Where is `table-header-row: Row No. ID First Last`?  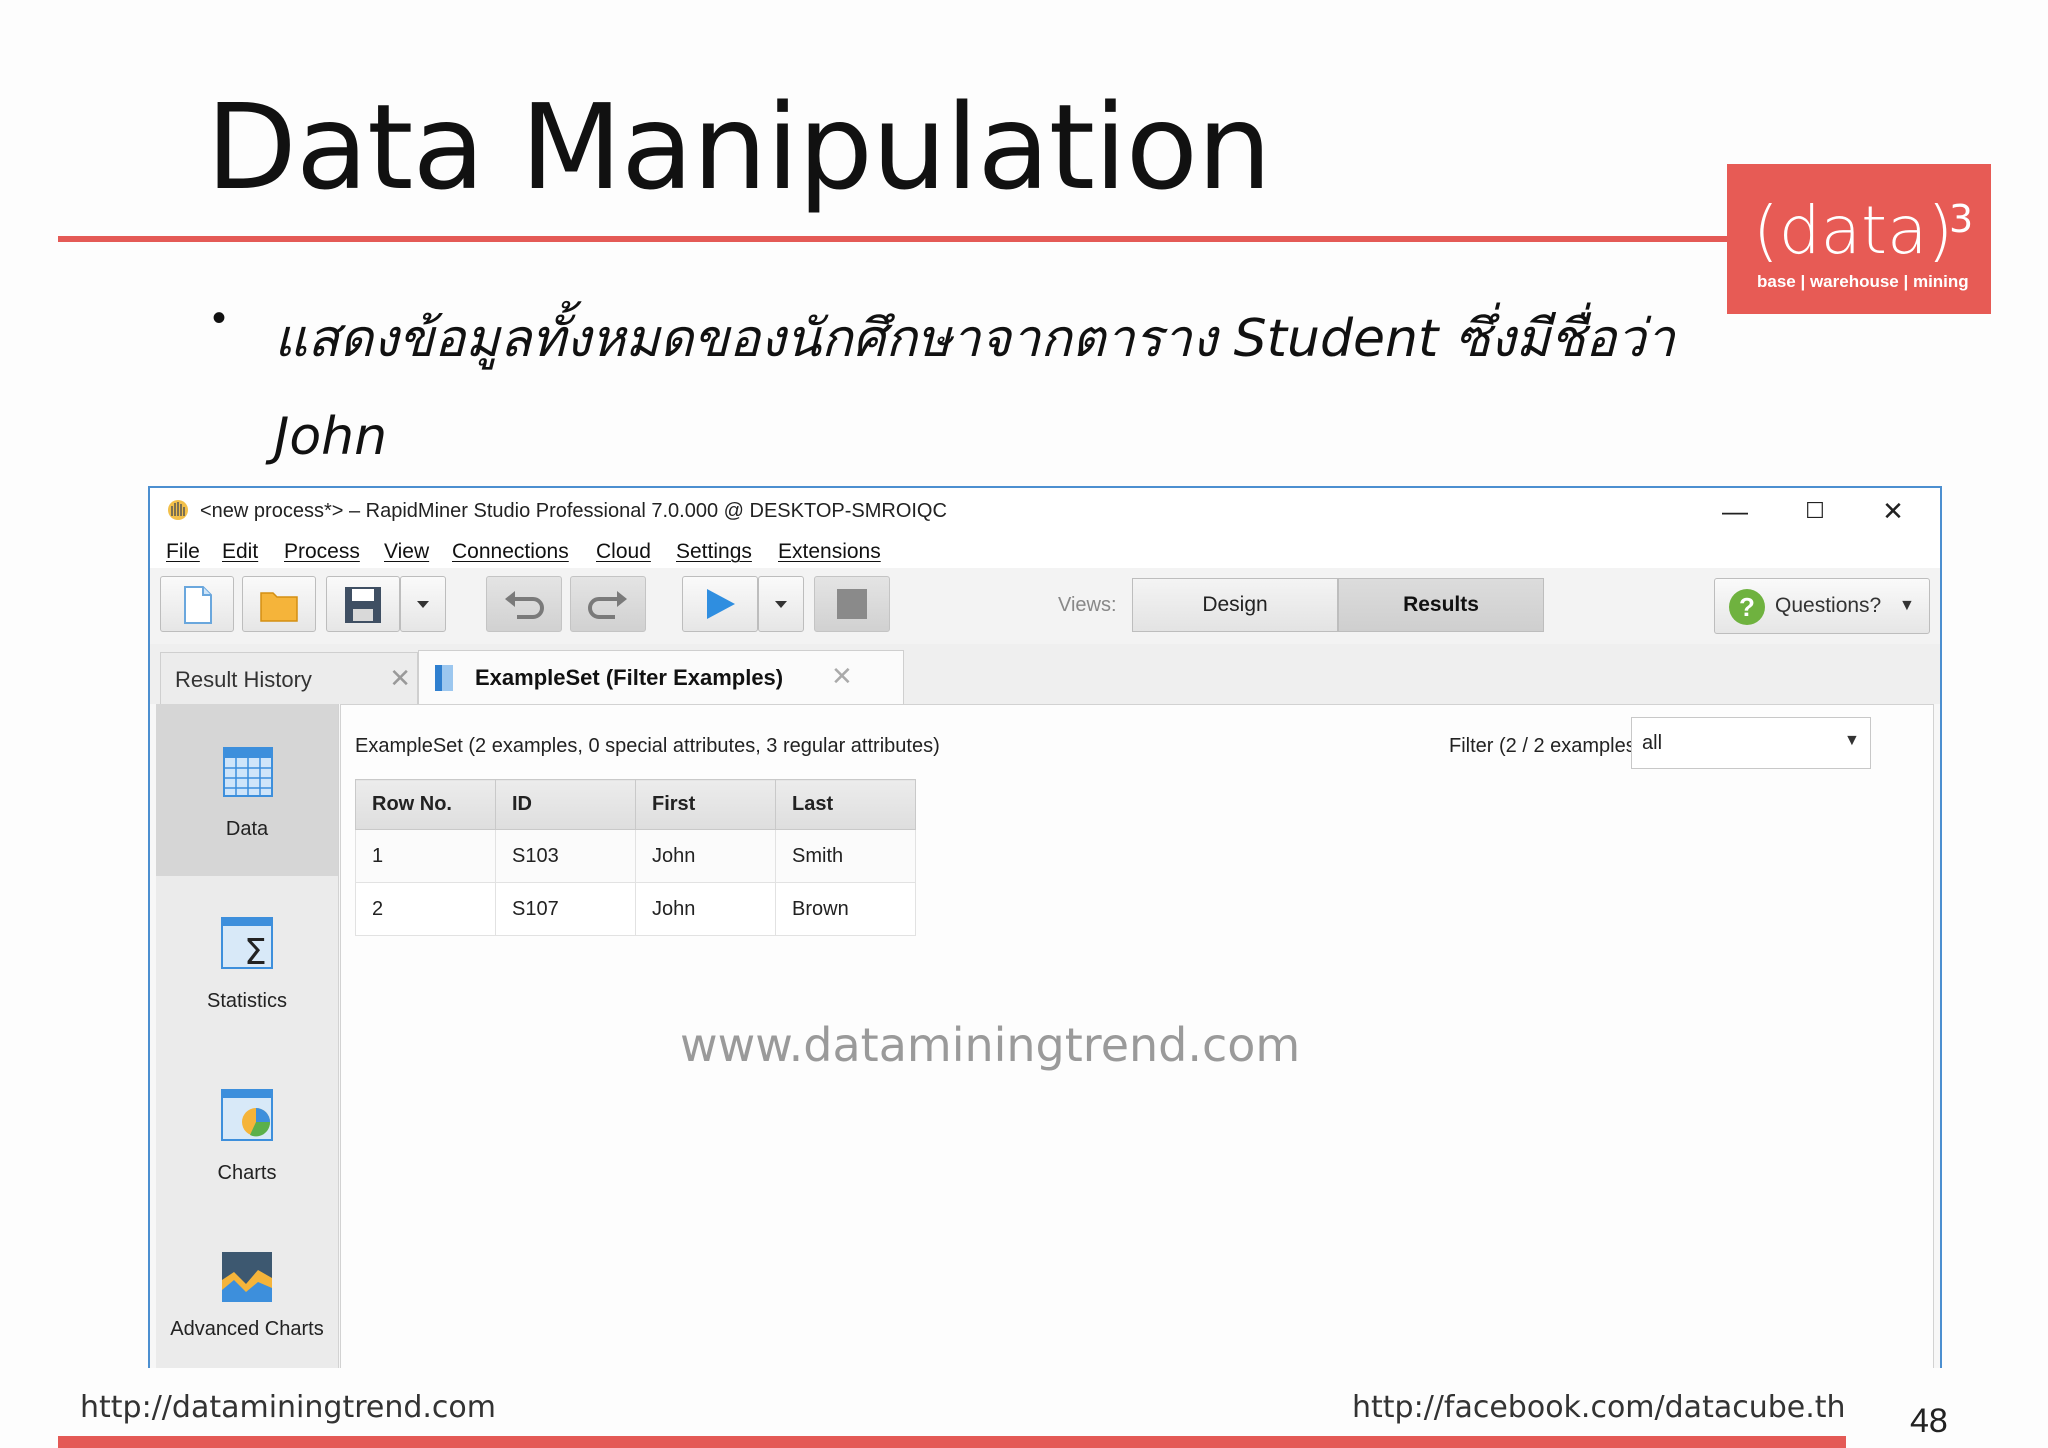
table-header-row: Row No. ID First Last is located at coordinates (635, 804).